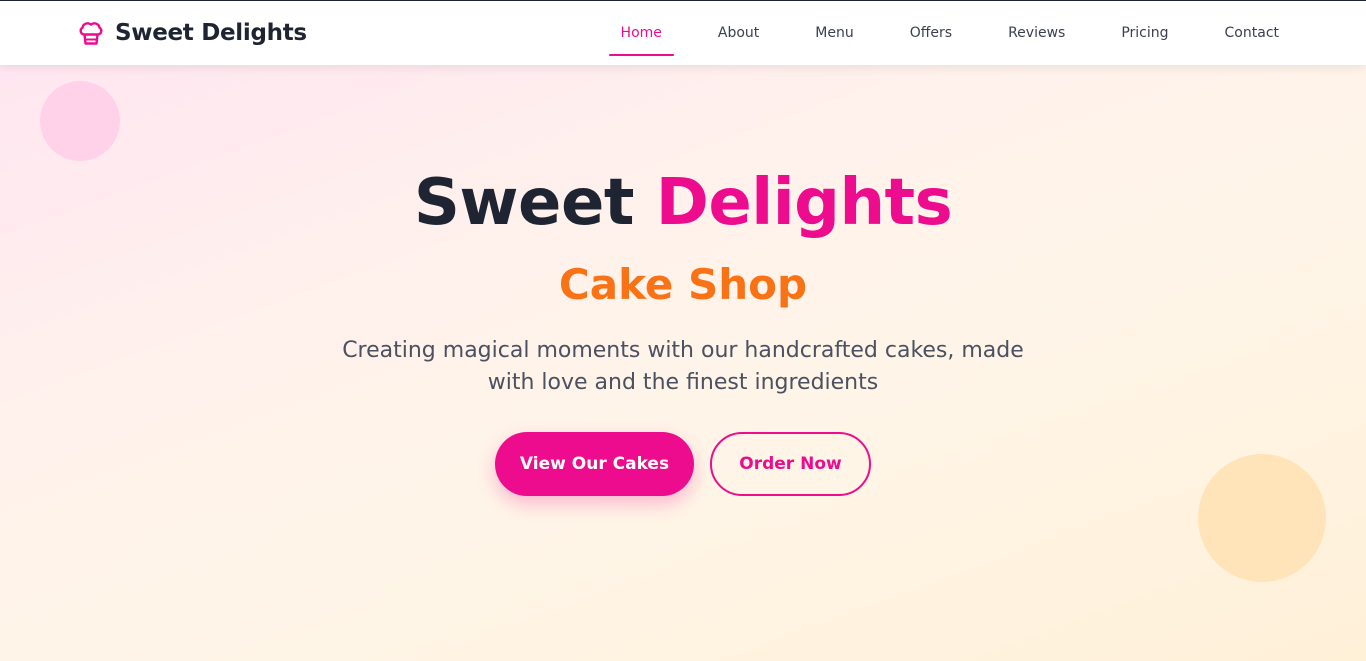  What do you see at coordinates (1036, 33) in the screenshot?
I see `nav-link-reviews: Reviews` at bounding box center [1036, 33].